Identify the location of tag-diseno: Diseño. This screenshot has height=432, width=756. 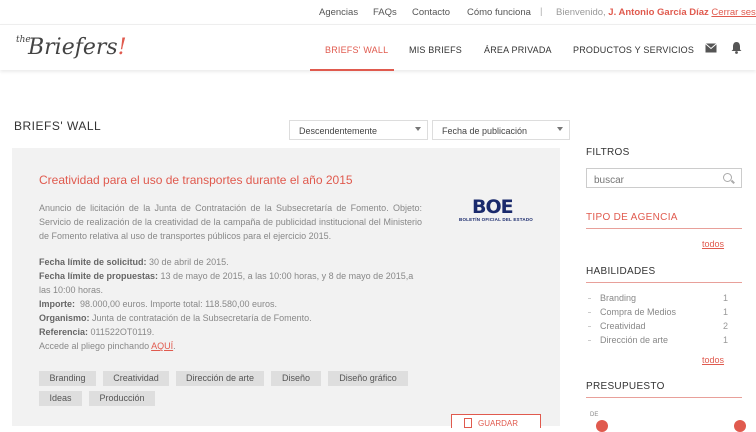
(296, 378).